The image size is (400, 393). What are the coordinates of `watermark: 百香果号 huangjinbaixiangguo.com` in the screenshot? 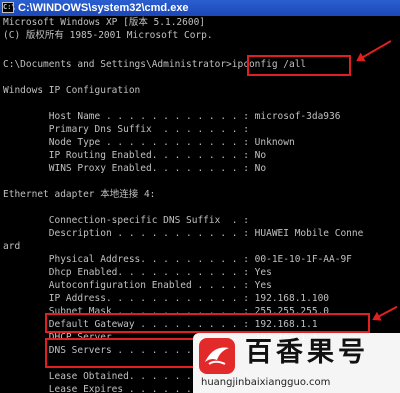 It's located at (296, 363).